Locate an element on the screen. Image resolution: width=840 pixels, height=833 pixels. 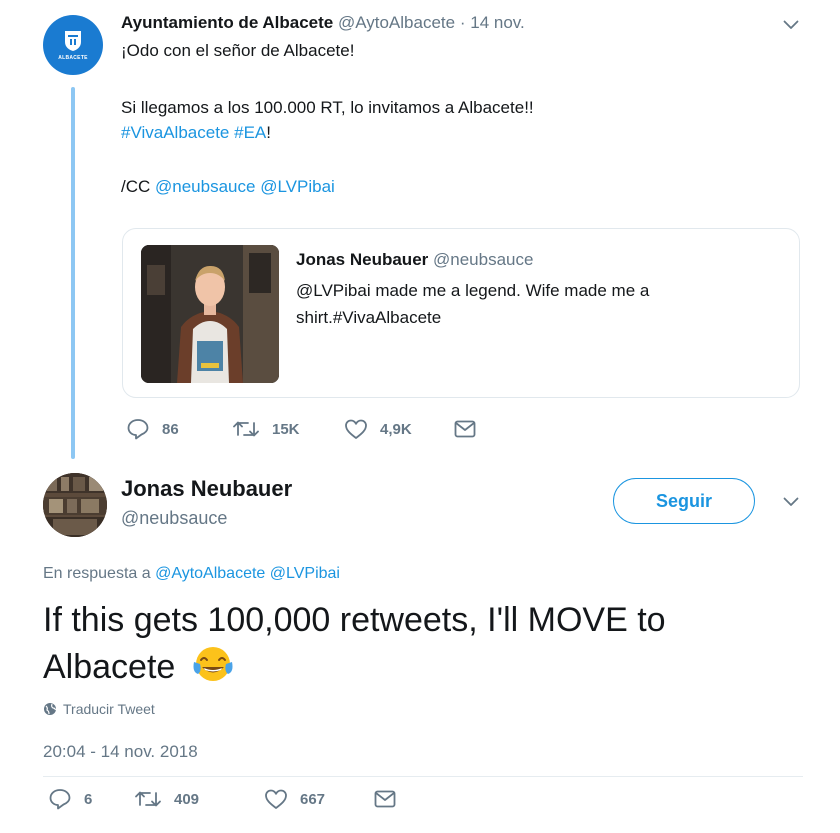
tears-of-joy-emoji is located at coordinates (213, 664).